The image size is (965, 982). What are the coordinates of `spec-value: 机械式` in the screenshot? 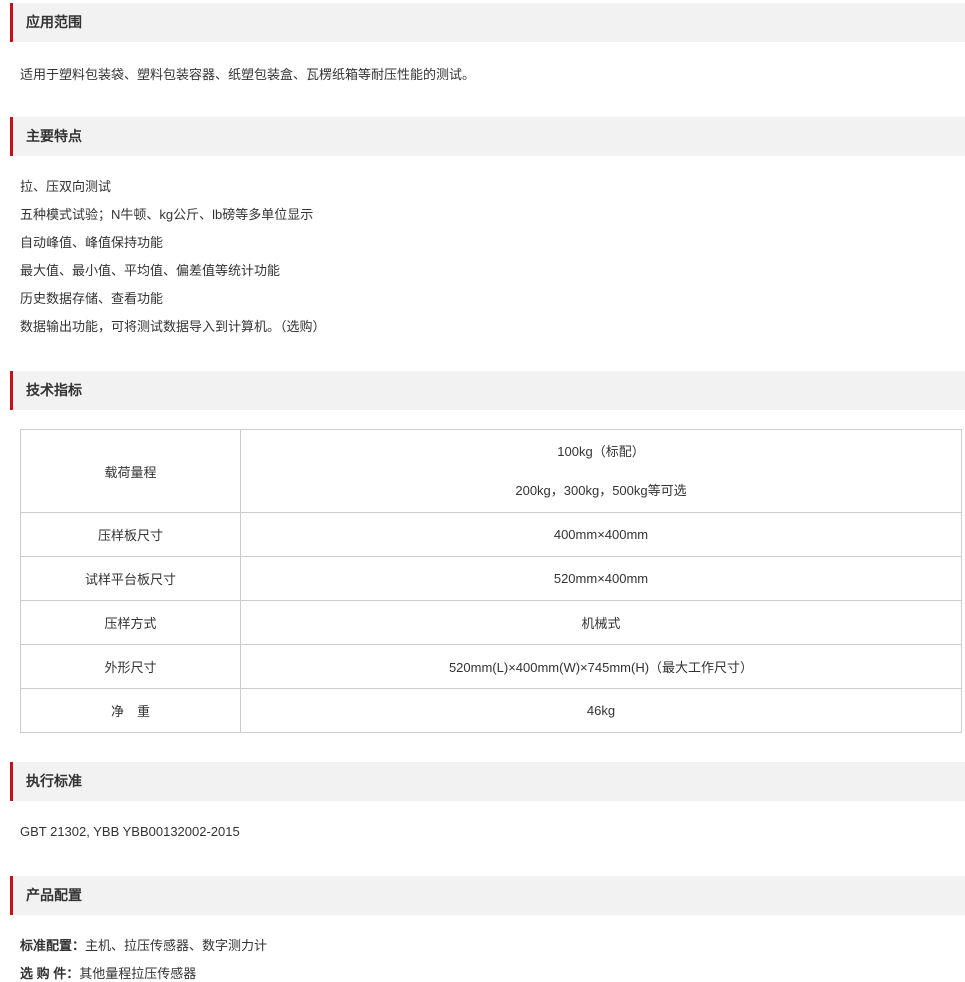 It's located at (601, 622).